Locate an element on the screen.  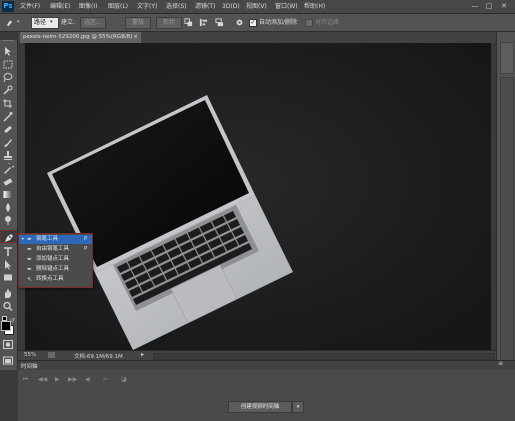
document-tab-label: pexels-neim-529200.jpg @ 55%(RGB/8) is located at coordinates (78, 37).